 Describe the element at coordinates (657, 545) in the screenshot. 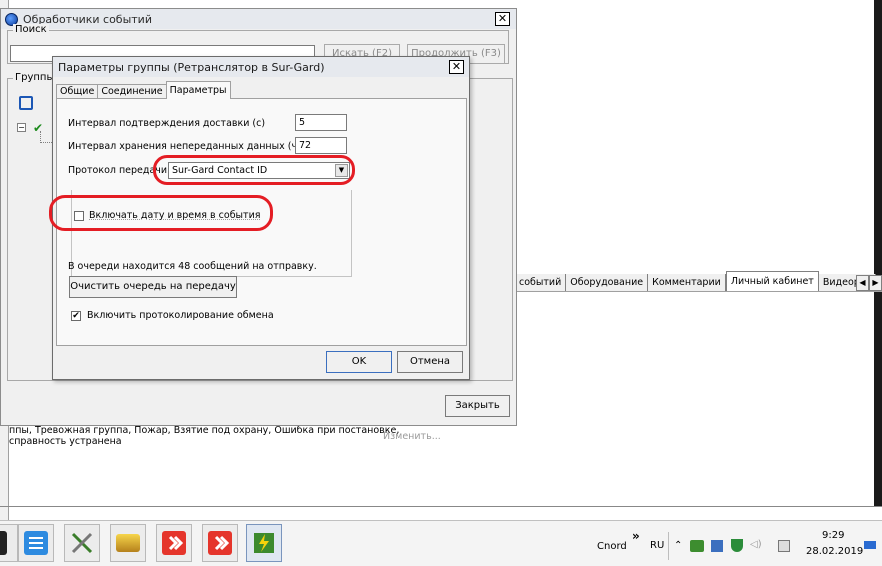

I see `language-indicator: RU` at that location.